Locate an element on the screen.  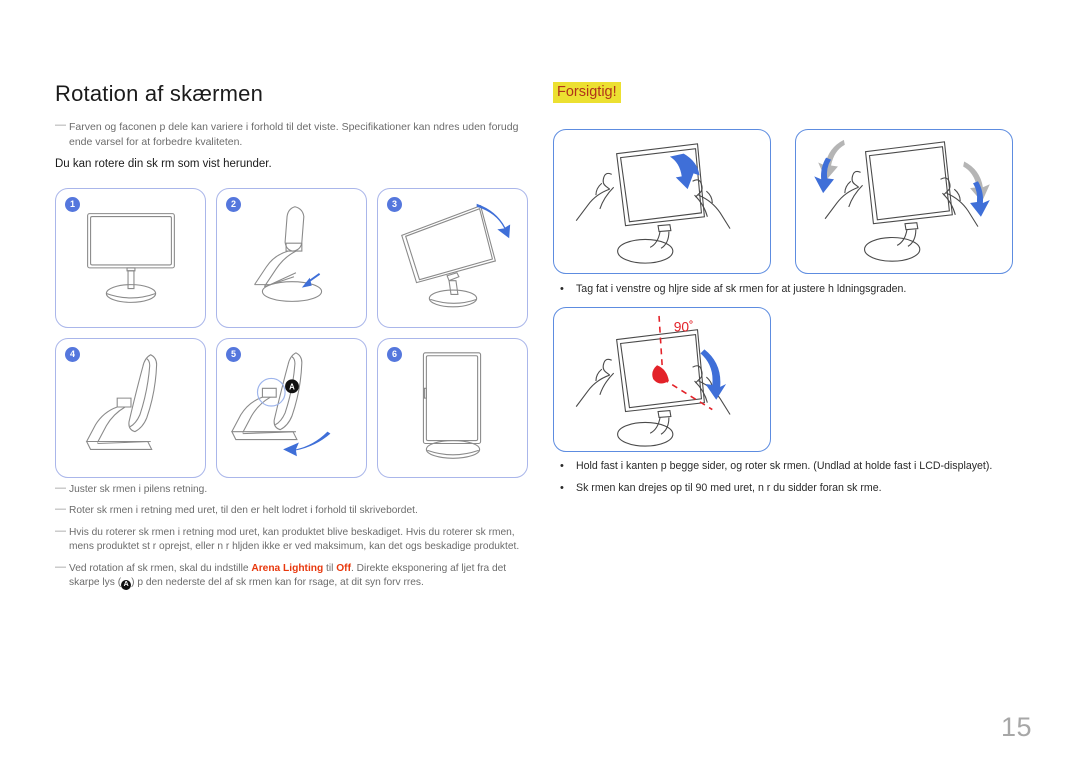
monitor-front-icon is located at coordinates (130, 258).